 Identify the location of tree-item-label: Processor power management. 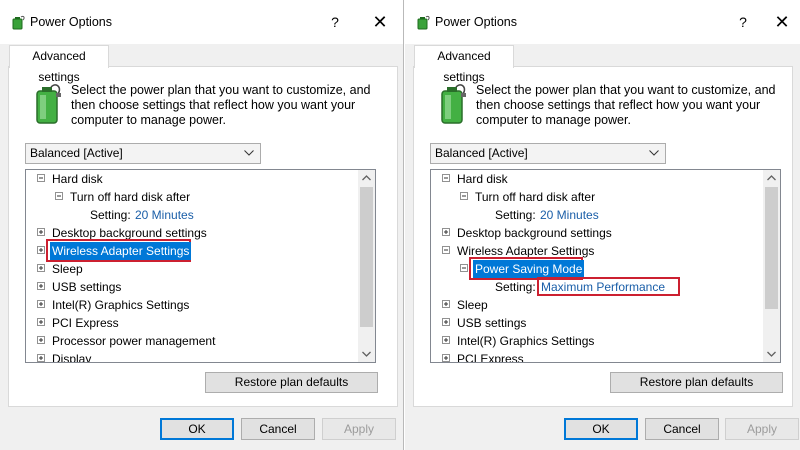
(134, 341).